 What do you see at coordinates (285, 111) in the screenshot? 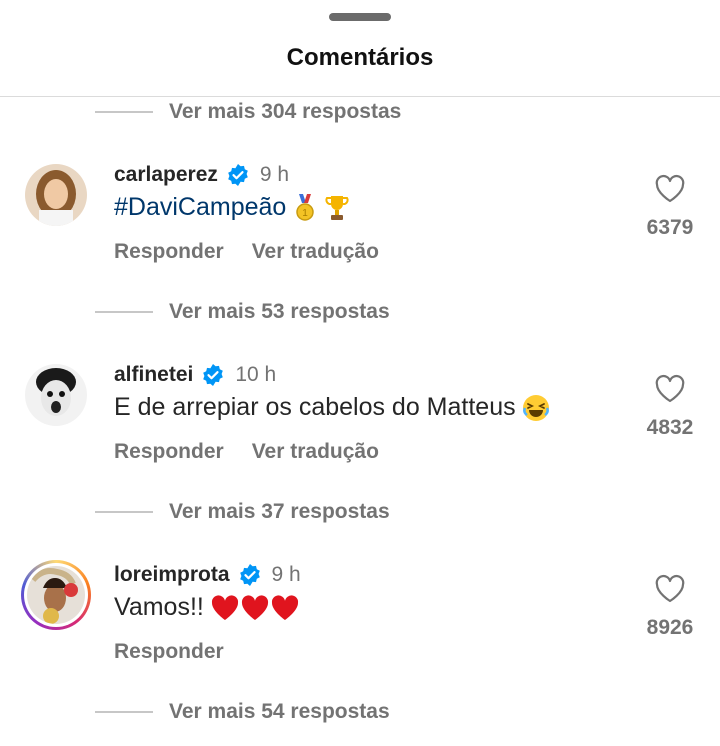
I see `view-more-replies-label: Ver mais 304 respostas` at bounding box center [285, 111].